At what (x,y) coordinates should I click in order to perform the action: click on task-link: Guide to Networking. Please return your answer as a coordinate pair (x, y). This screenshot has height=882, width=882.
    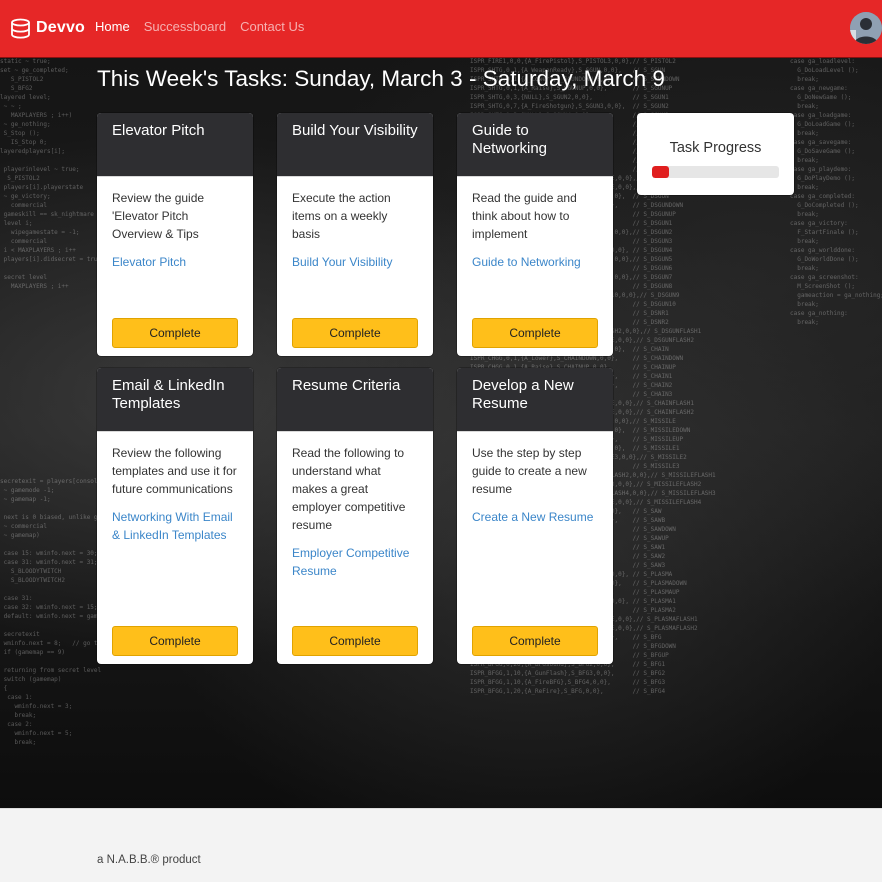
    Looking at the image, I should click on (535, 262).